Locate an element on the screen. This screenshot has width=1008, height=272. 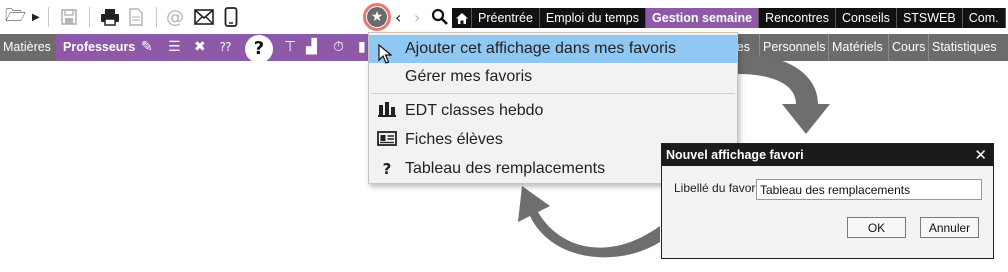
menu-item-label: EDT classes hebdo is located at coordinates (474, 110).